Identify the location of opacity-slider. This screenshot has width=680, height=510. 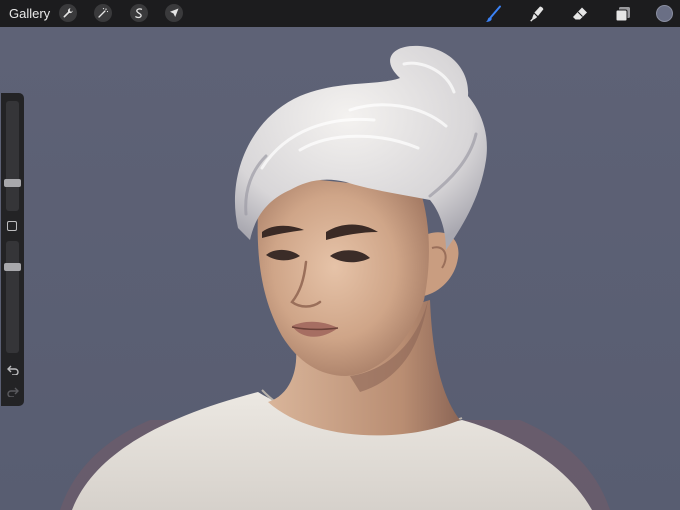
(12, 297).